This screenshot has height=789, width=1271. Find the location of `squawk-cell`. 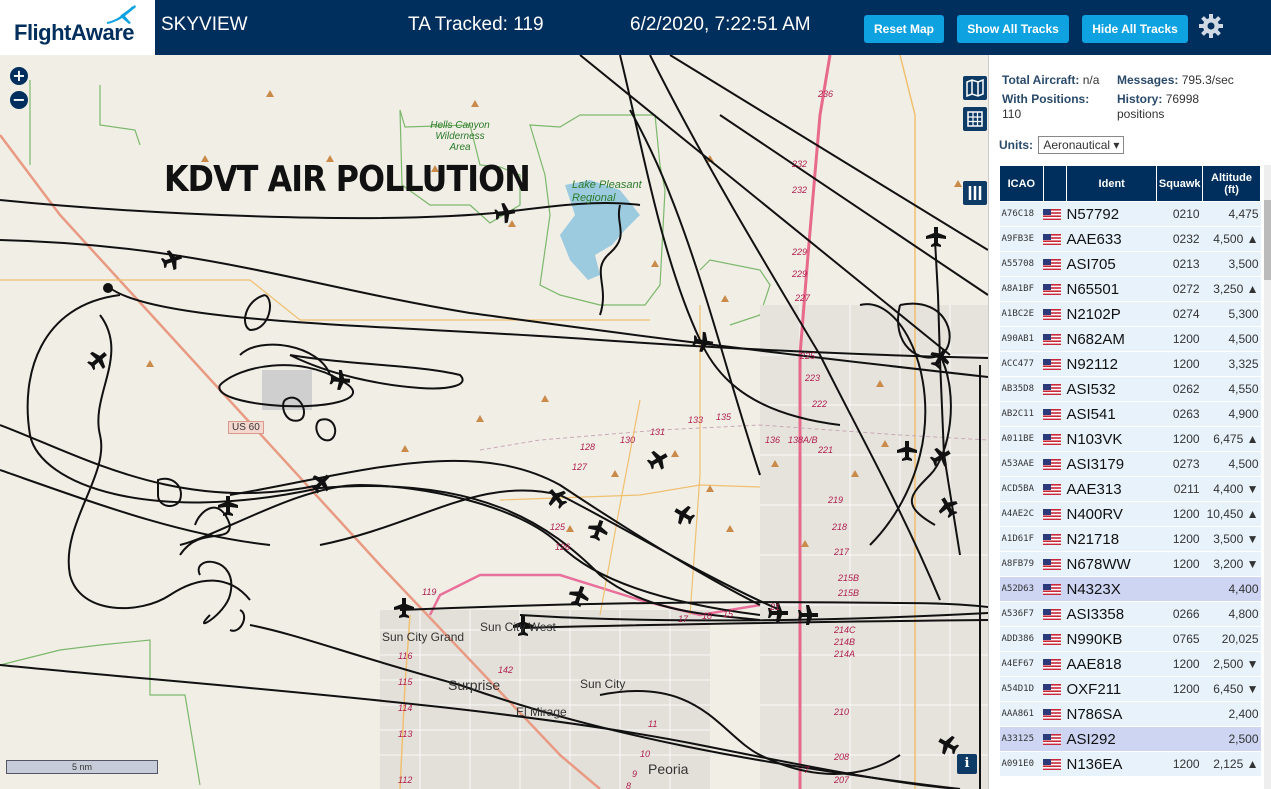

squawk-cell is located at coordinates (1179, 589).